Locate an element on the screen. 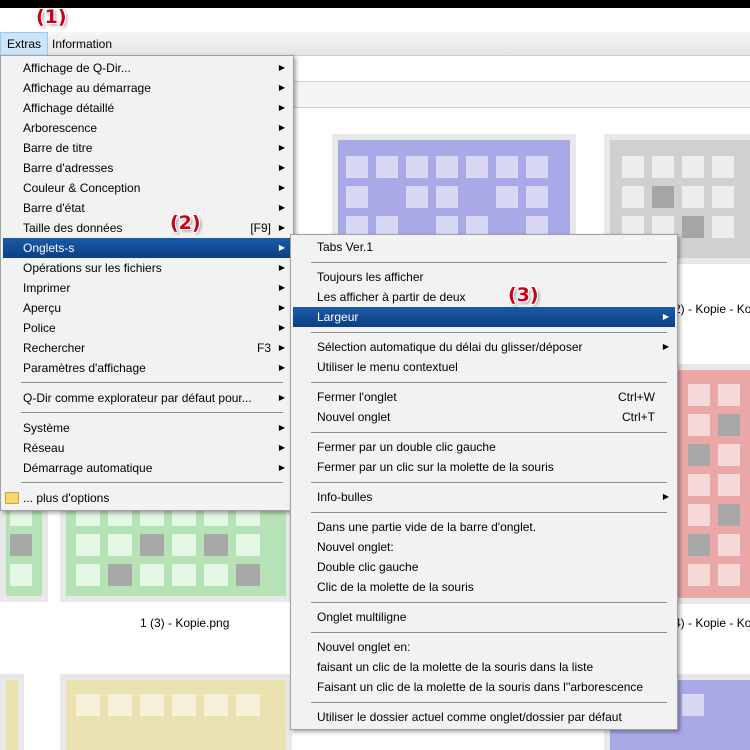 The height and width of the screenshot is (750, 750). menu-extras: Extras is located at coordinates (24, 44).